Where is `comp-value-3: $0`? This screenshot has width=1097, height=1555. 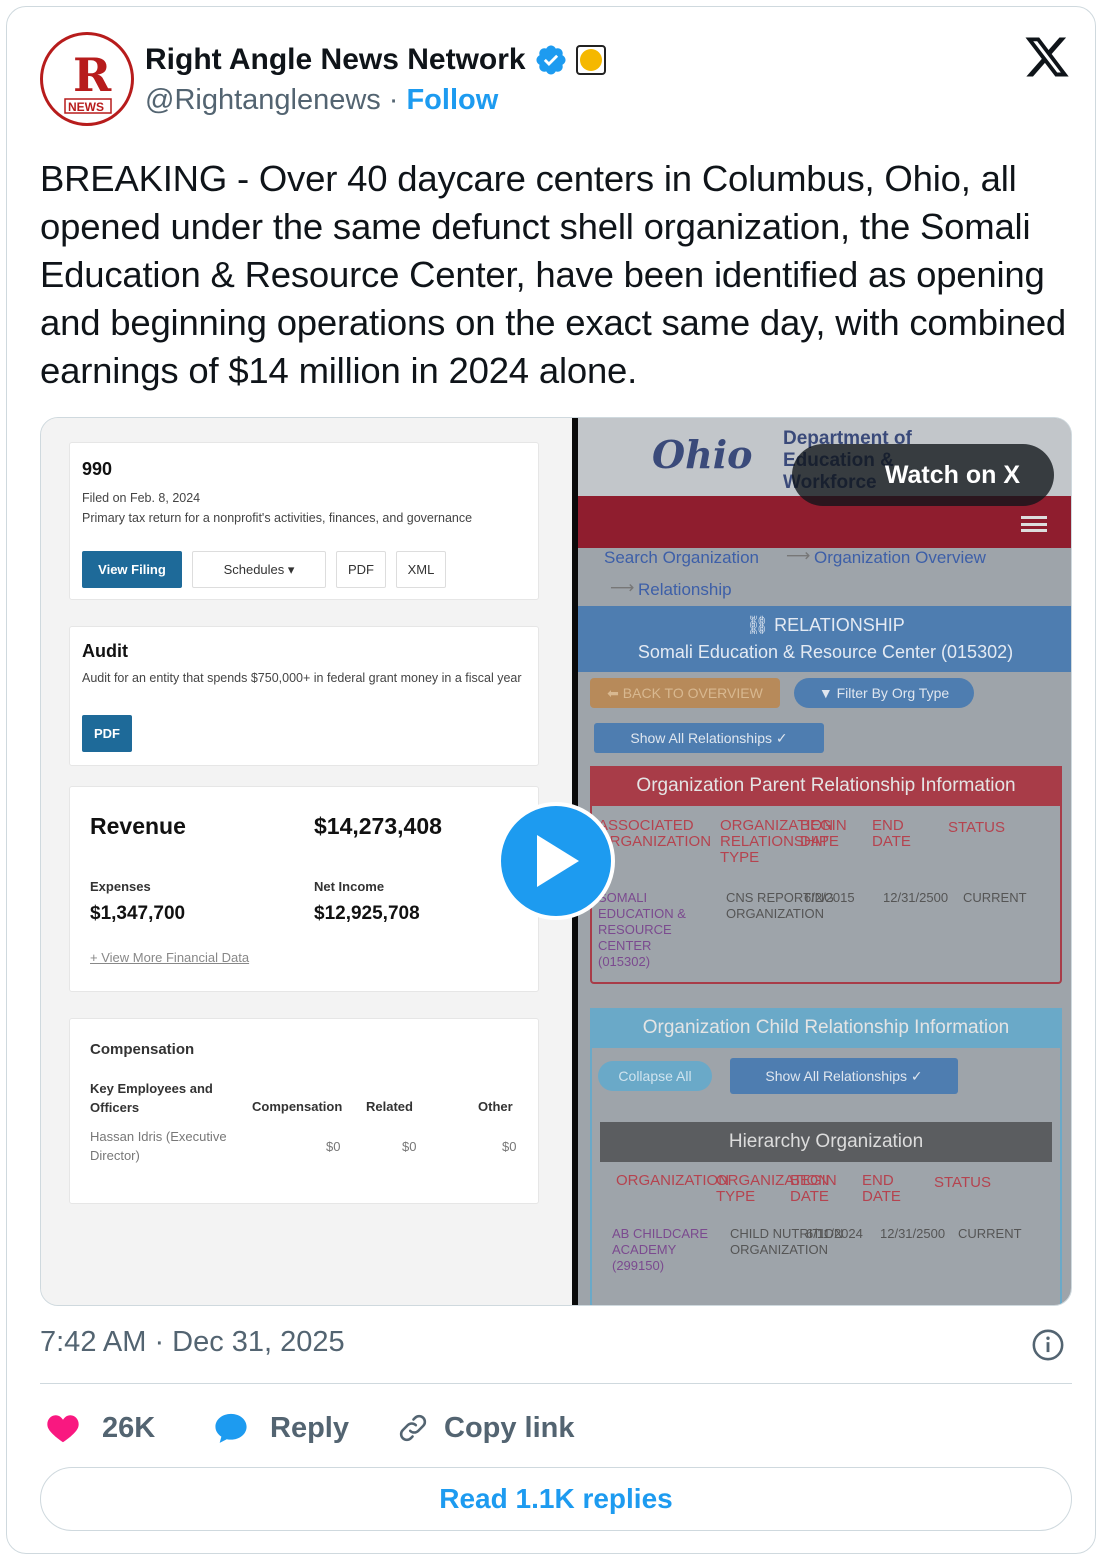
comp-value-3: $0 is located at coordinates (509, 1146).